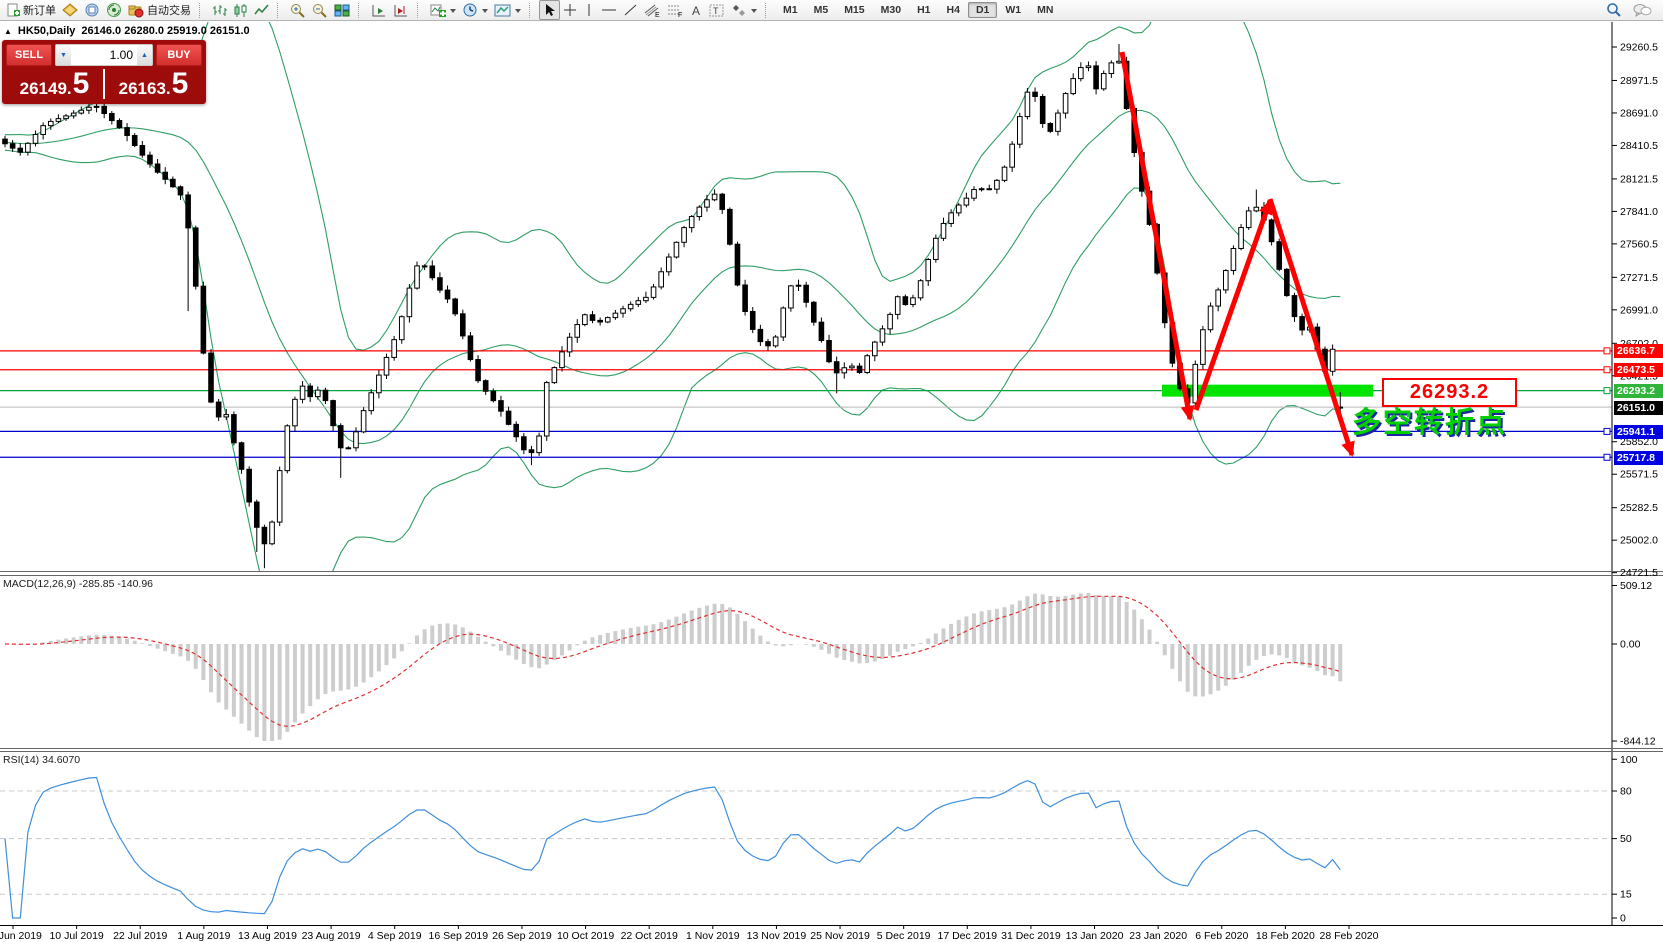 This screenshot has height=942, width=1663. What do you see at coordinates (267, 936) in the screenshot?
I see `axis-label: 13 Aug 2019` at bounding box center [267, 936].